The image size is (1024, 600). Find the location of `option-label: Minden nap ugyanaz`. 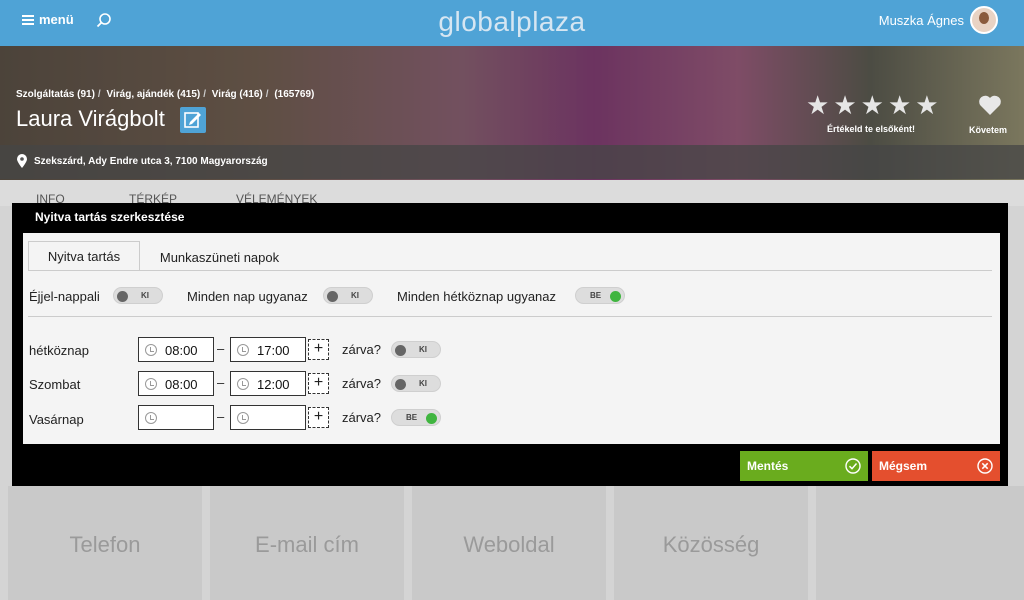

option-label: Minden nap ugyanaz is located at coordinates (247, 296).